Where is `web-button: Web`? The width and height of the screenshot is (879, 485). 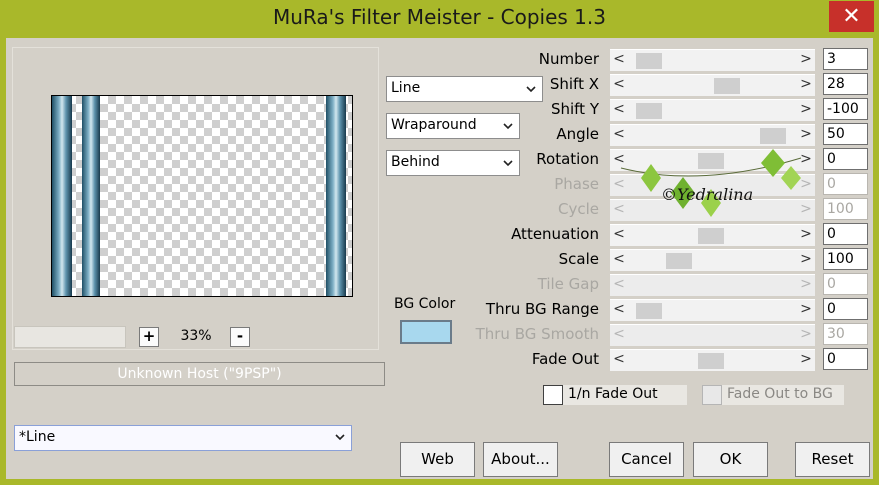 web-button: Web is located at coordinates (437, 459).